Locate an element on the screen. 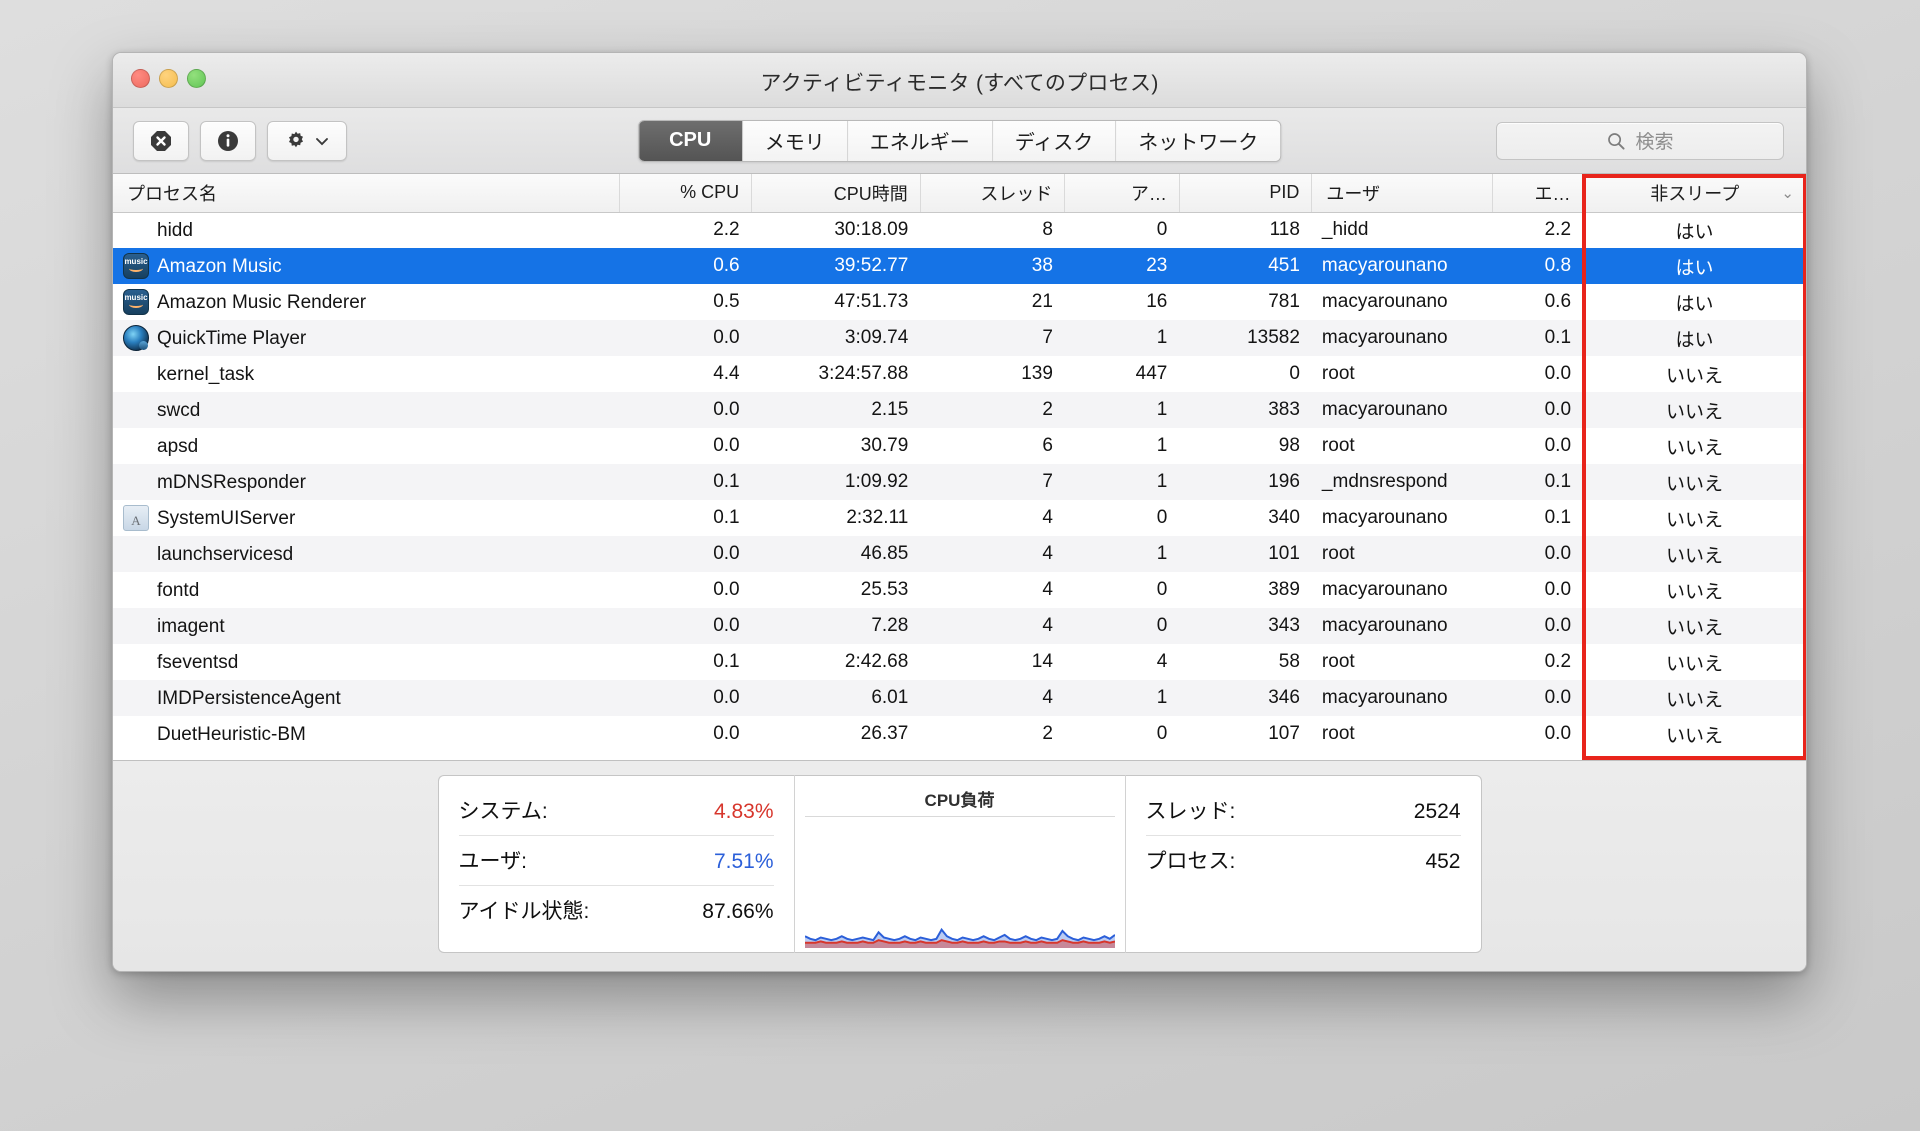  search-input: 検索 is located at coordinates (1640, 140).